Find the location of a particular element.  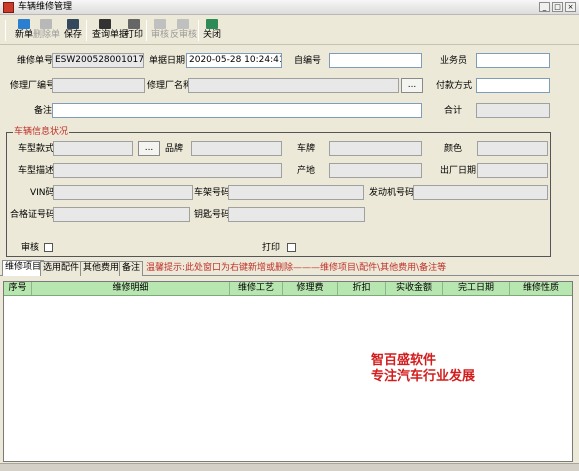

plate-field is located at coordinates (375, 148).